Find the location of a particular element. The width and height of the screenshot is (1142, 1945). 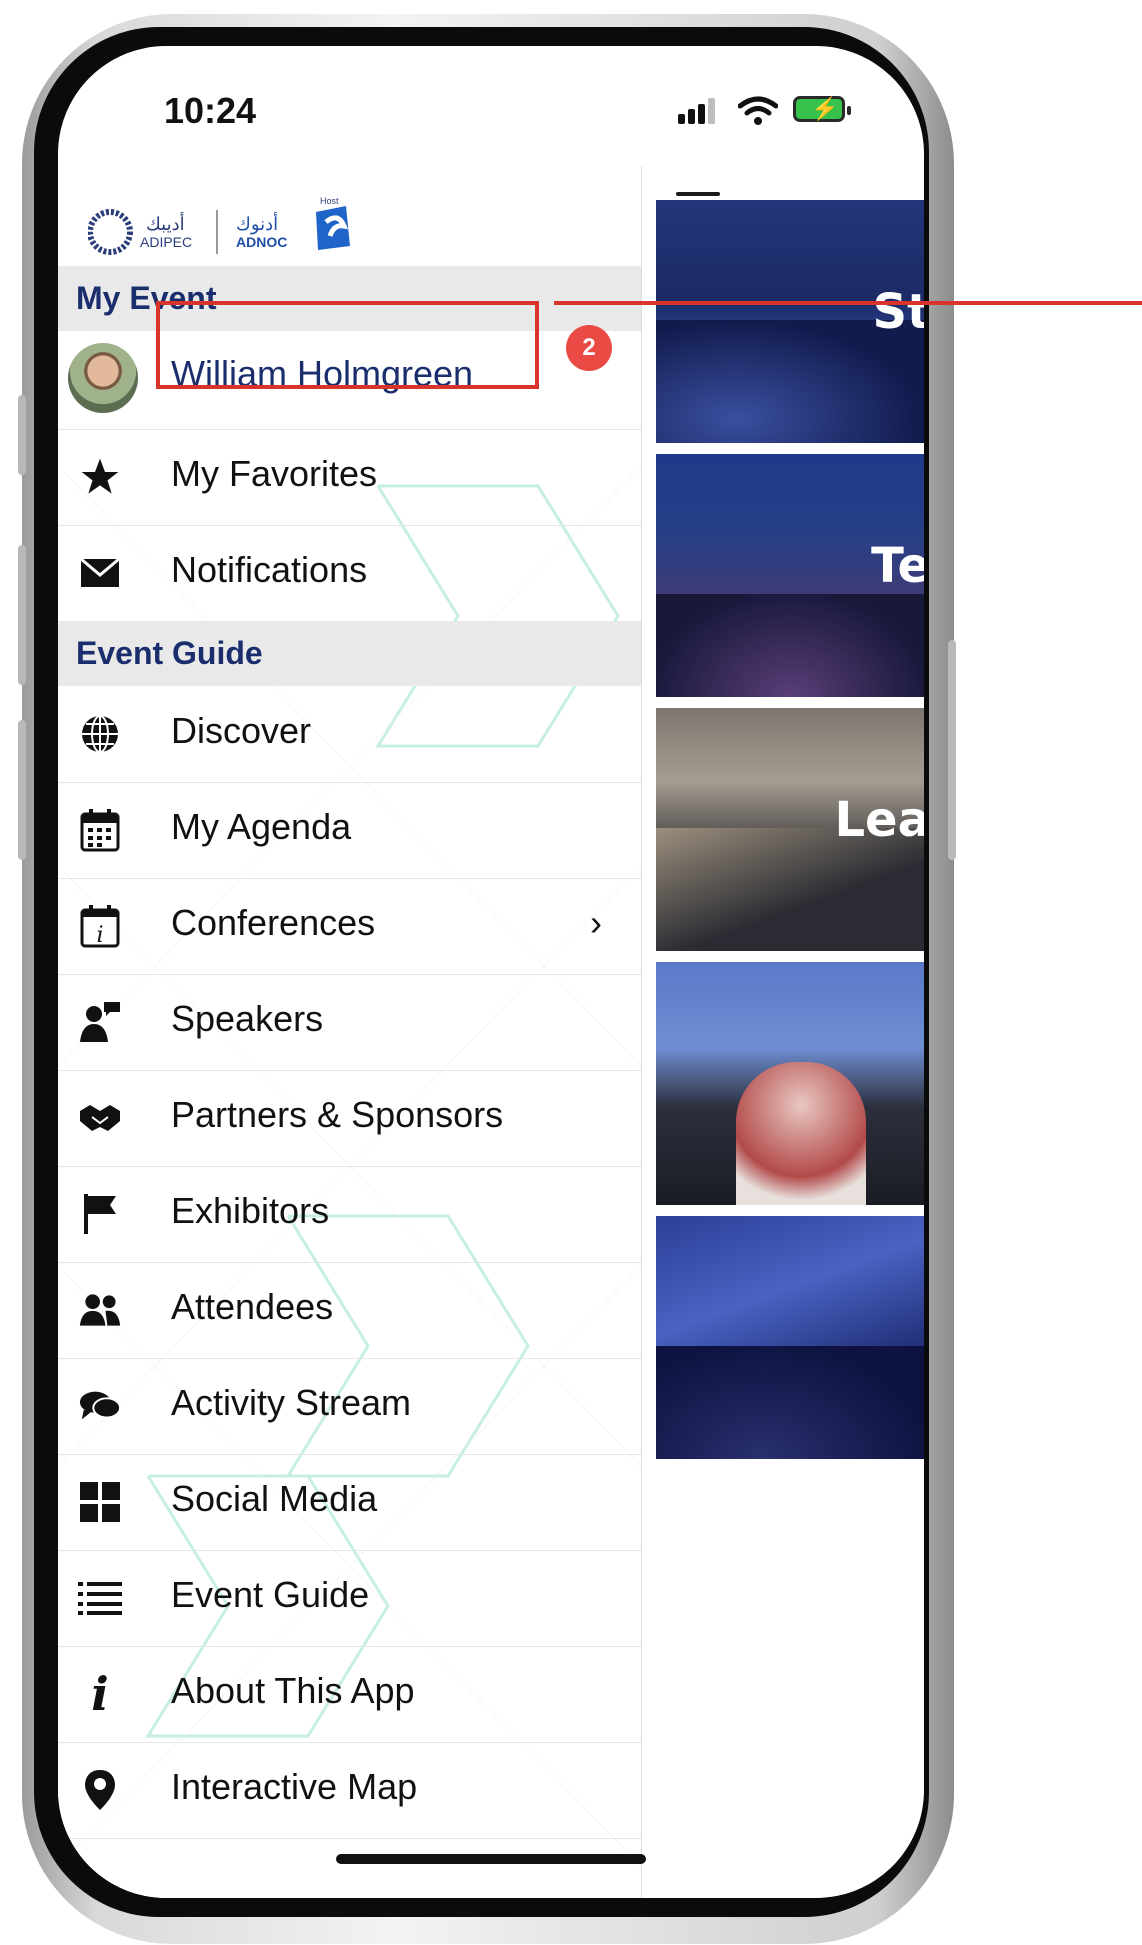

menu-item-label: About This App is located at coordinates (293, 1690).